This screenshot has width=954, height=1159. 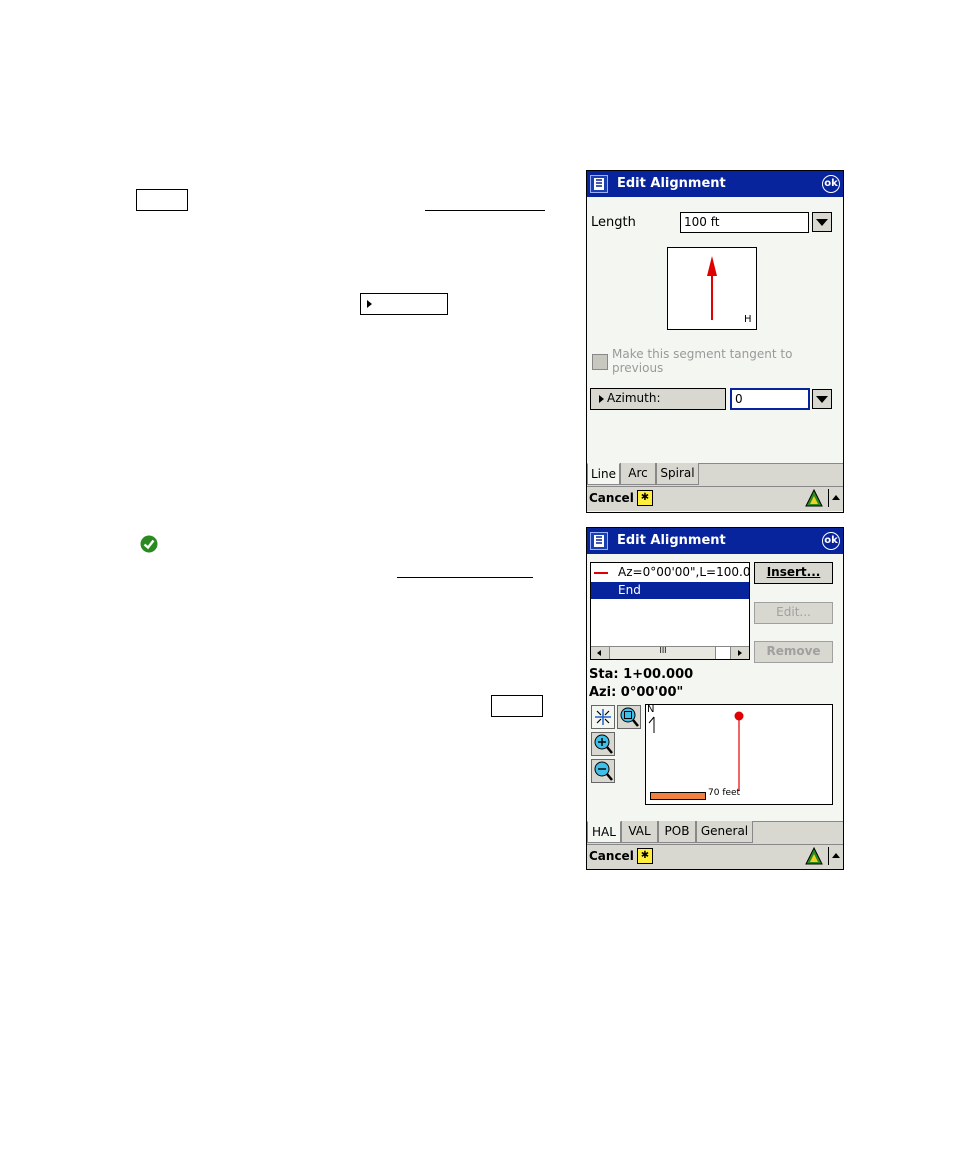 What do you see at coordinates (629, 590) in the screenshot?
I see `list-item-label: End` at bounding box center [629, 590].